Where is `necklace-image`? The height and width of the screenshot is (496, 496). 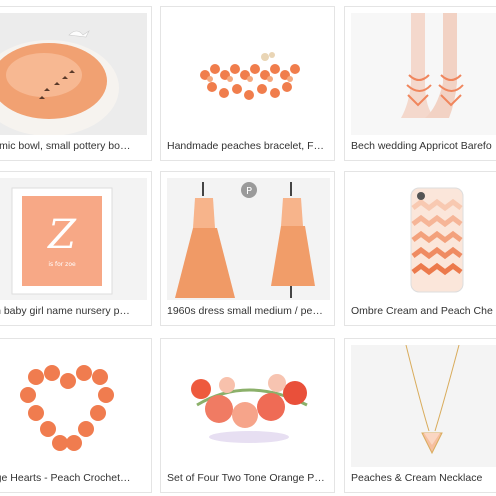 necklace-image is located at coordinates (423, 406).